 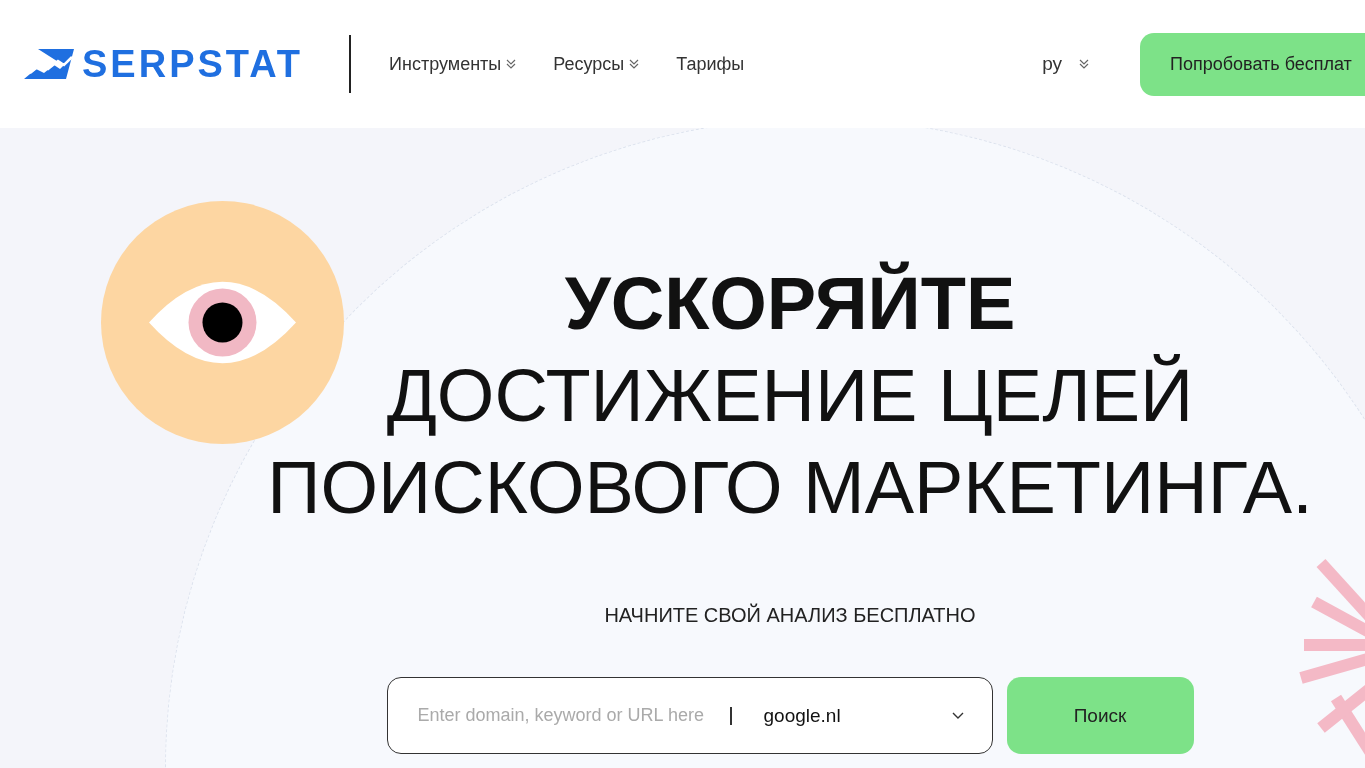 What do you see at coordinates (863, 715) in the screenshot?
I see `search-engine-dropdown: google.nl` at bounding box center [863, 715].